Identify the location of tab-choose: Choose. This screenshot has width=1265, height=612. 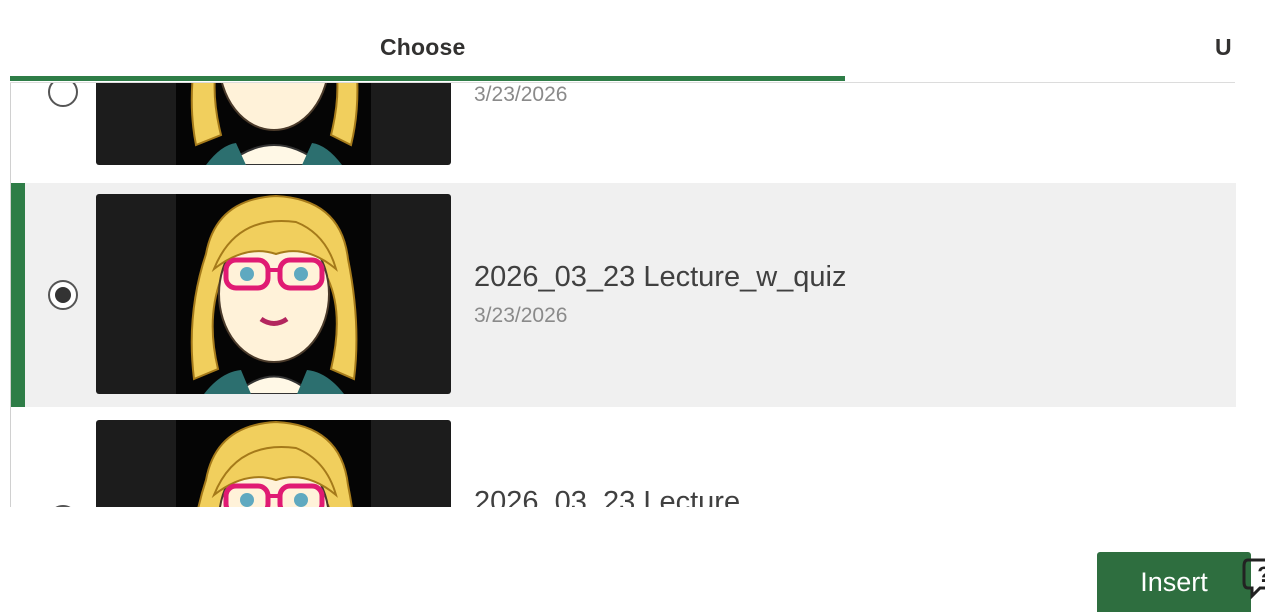
(427, 41).